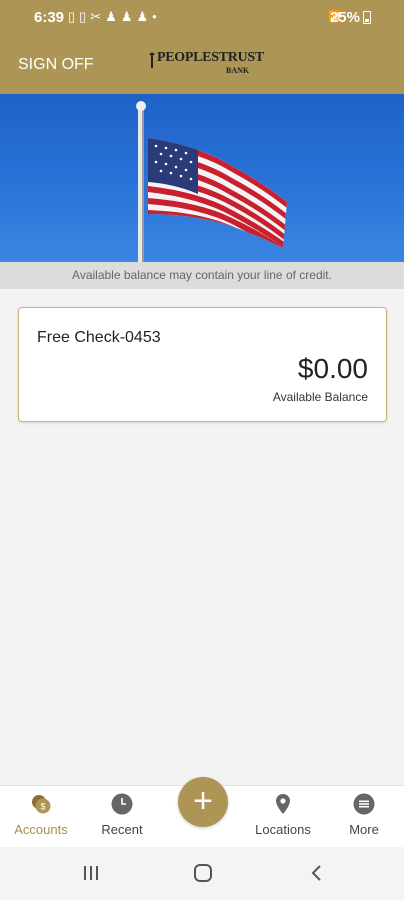  I want to click on nav-more: More, so click(364, 817).